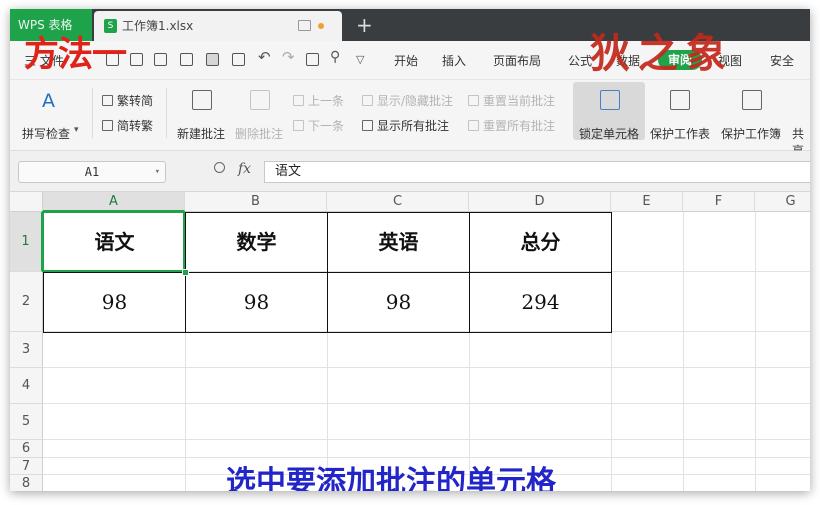 The image size is (820, 505). I want to click on column-header-f: F, so click(719, 202).